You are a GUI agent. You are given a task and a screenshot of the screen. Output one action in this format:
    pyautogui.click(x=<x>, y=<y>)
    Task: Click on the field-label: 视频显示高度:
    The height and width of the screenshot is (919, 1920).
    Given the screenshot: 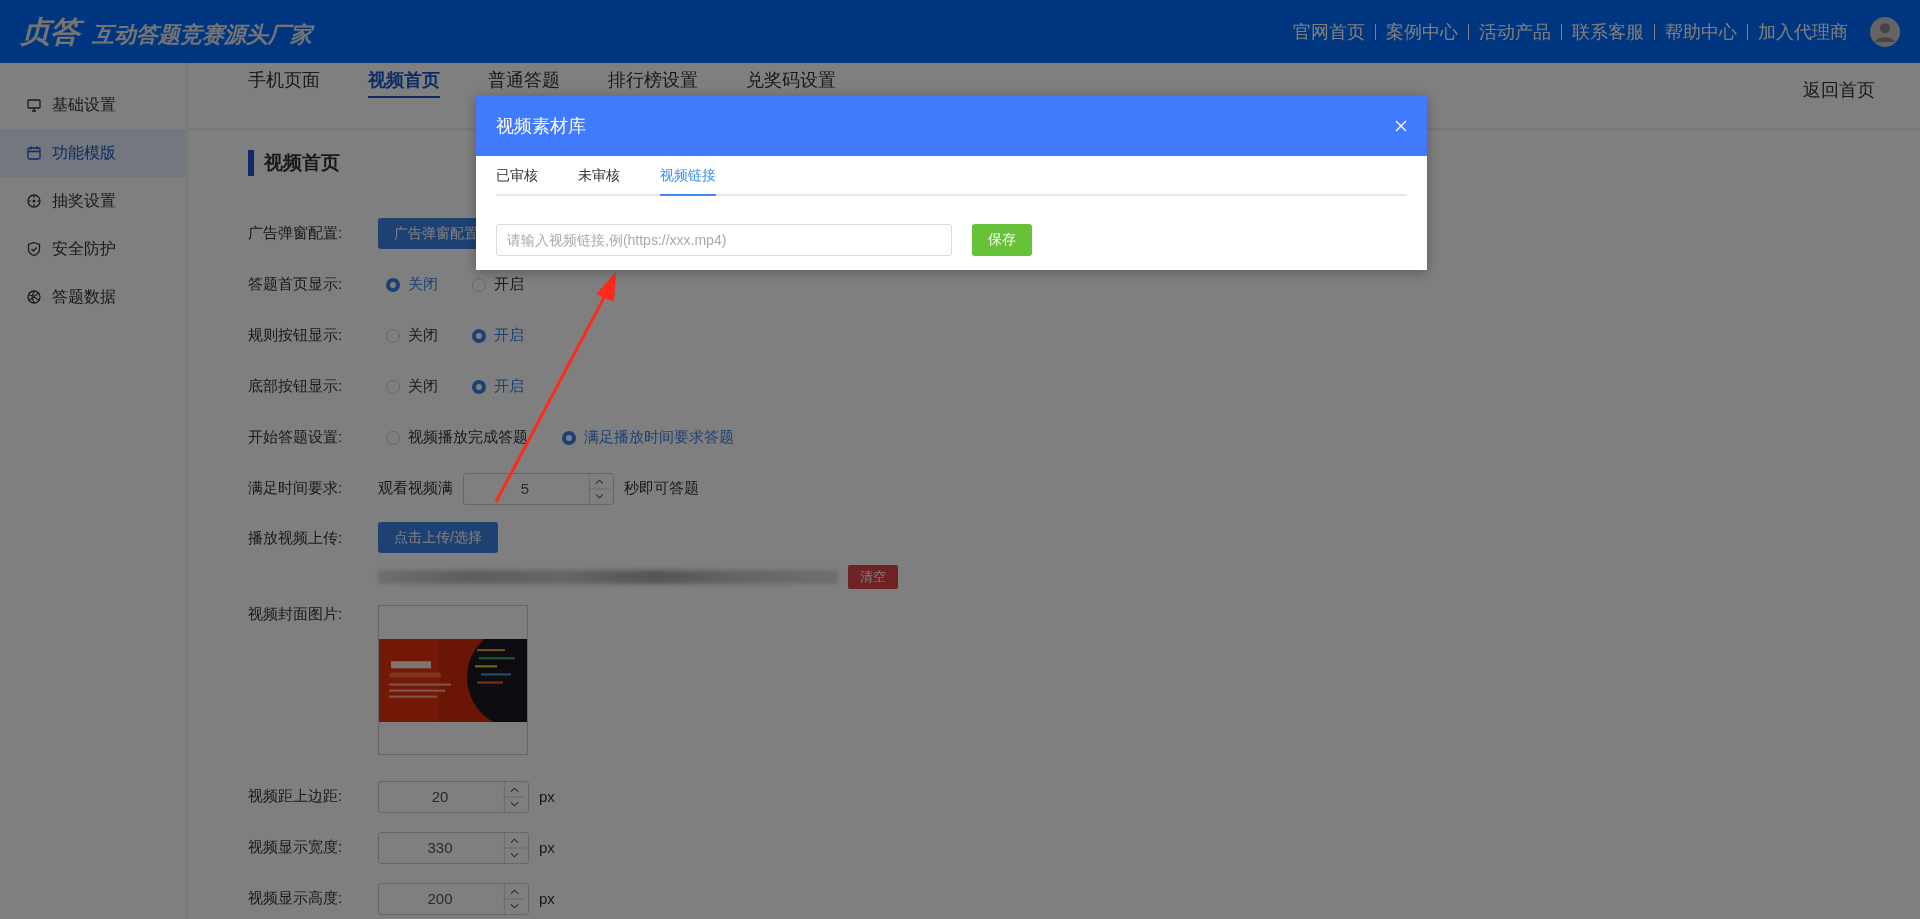 What is the action you would take?
    pyautogui.click(x=295, y=897)
    